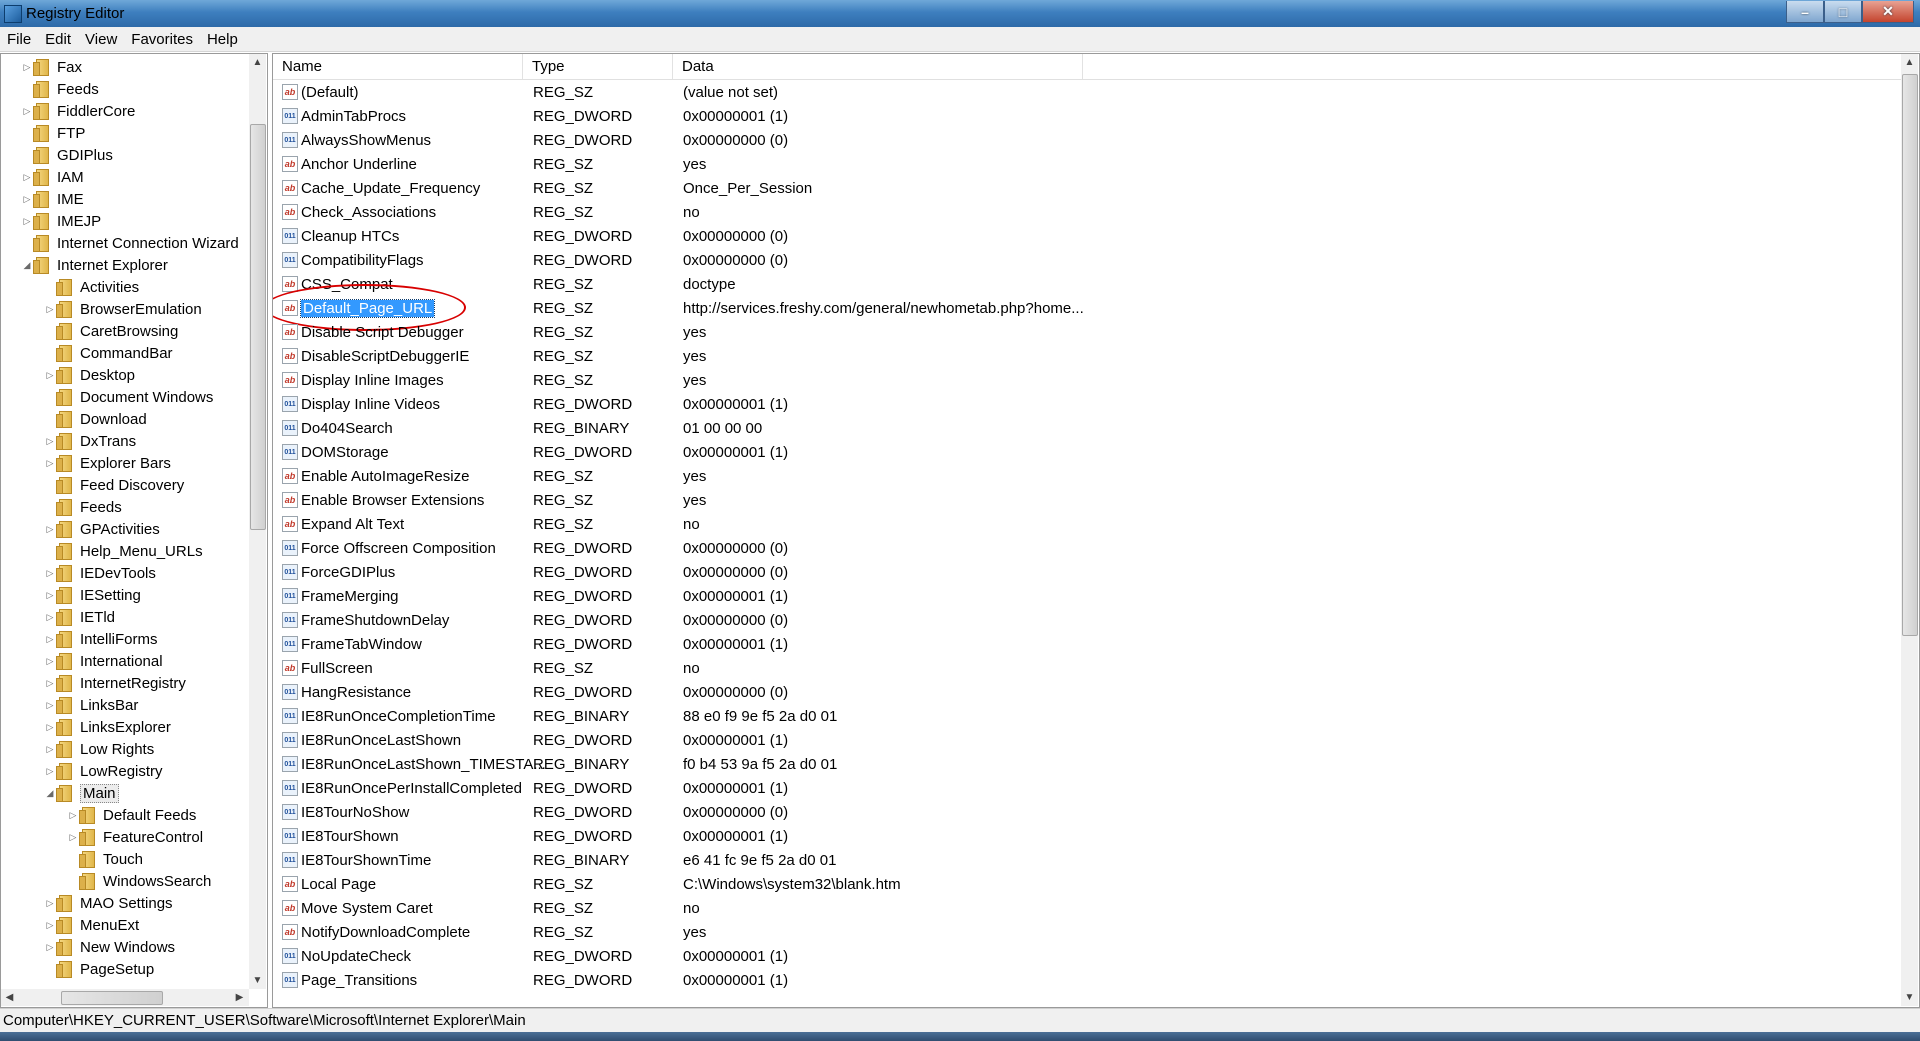 This screenshot has height=1041, width=1920. Describe the element at coordinates (91, 287) in the screenshot. I see `tree-item: Activities` at that location.